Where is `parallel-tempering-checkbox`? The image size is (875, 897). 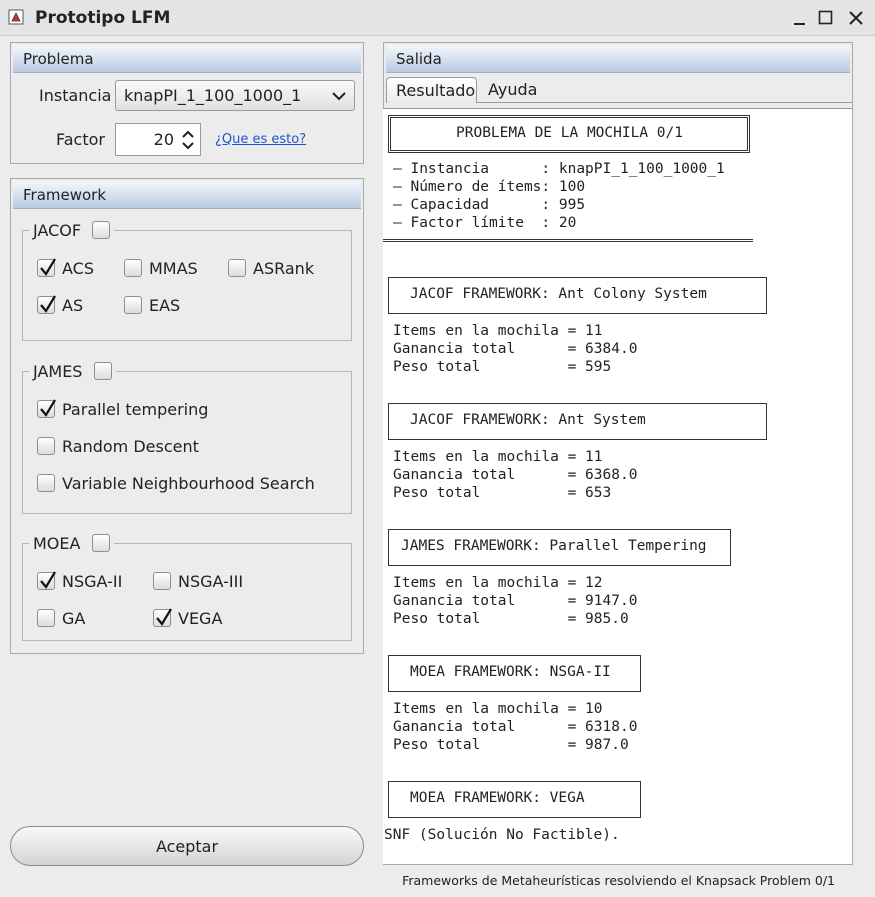 parallel-tempering-checkbox is located at coordinates (46, 408).